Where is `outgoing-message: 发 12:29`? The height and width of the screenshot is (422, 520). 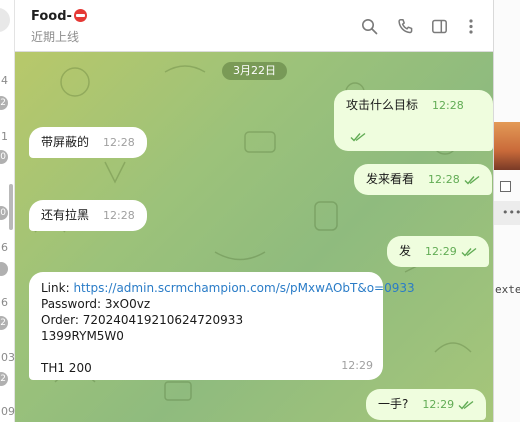 outgoing-message: 发 12:29 is located at coordinates (438, 251).